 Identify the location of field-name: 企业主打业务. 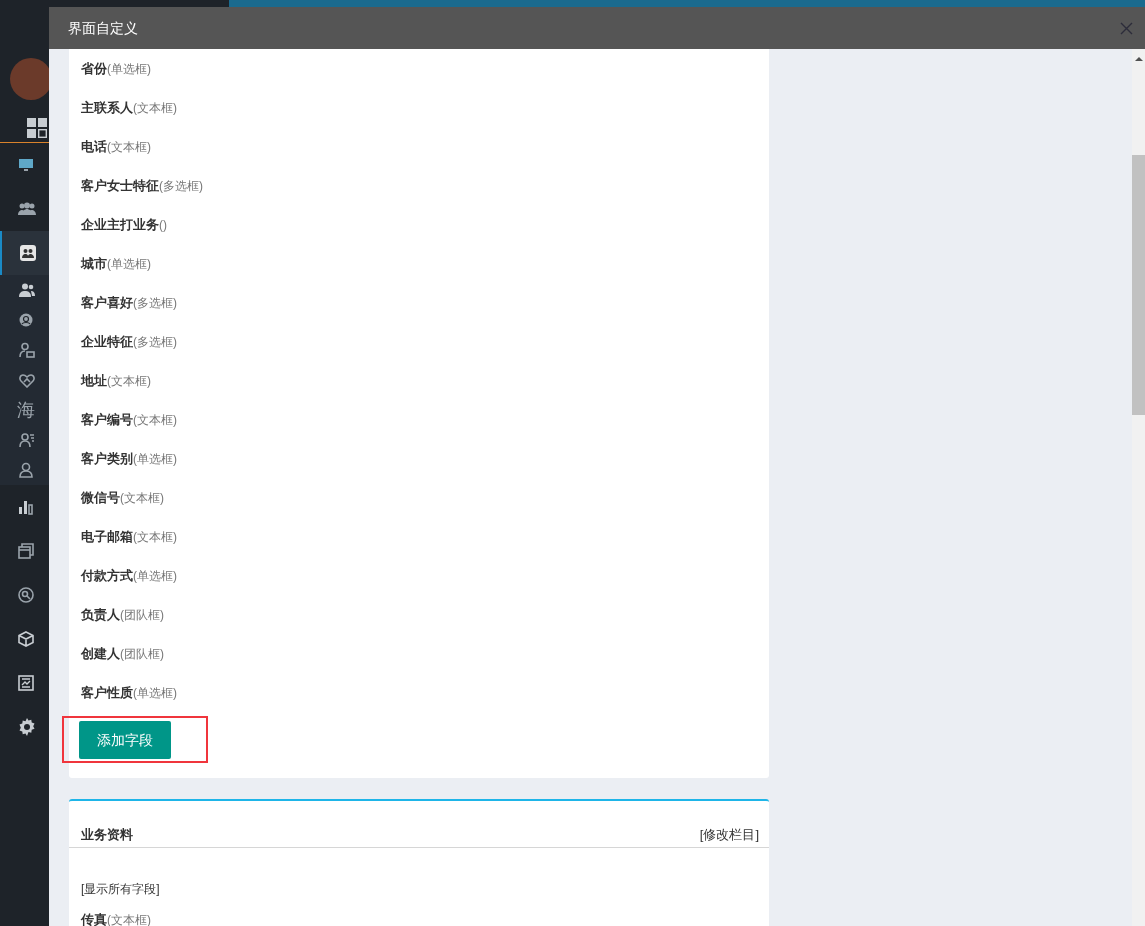
(120, 224).